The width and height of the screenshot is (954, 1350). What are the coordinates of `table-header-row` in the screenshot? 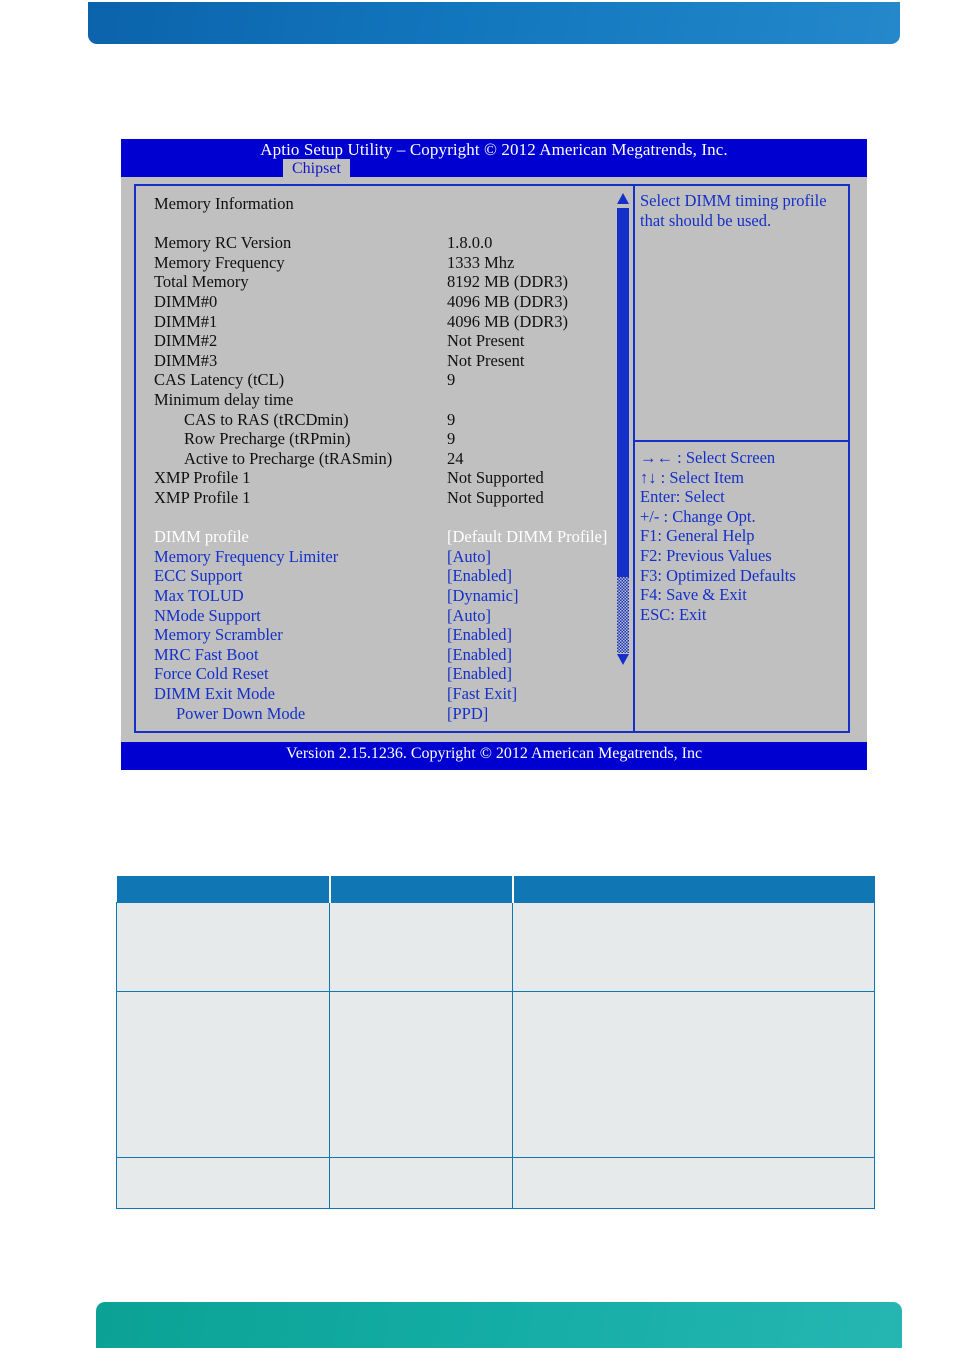 It's located at (495, 889).